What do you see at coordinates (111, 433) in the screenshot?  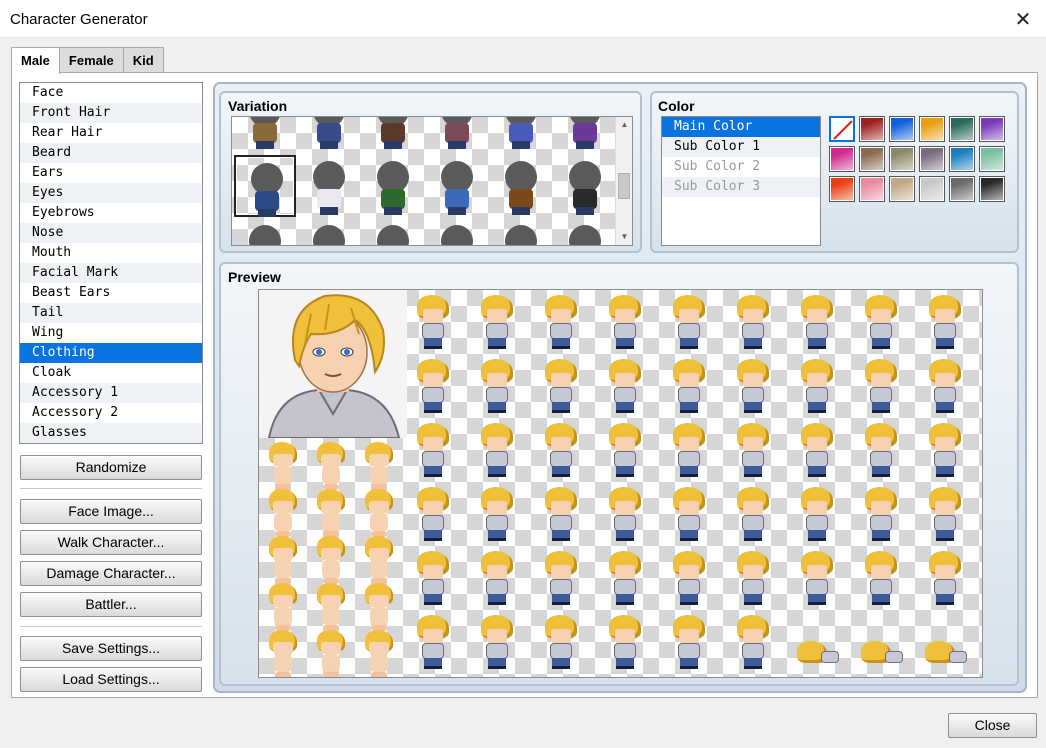 I see `part-item-glasses: Glasses` at bounding box center [111, 433].